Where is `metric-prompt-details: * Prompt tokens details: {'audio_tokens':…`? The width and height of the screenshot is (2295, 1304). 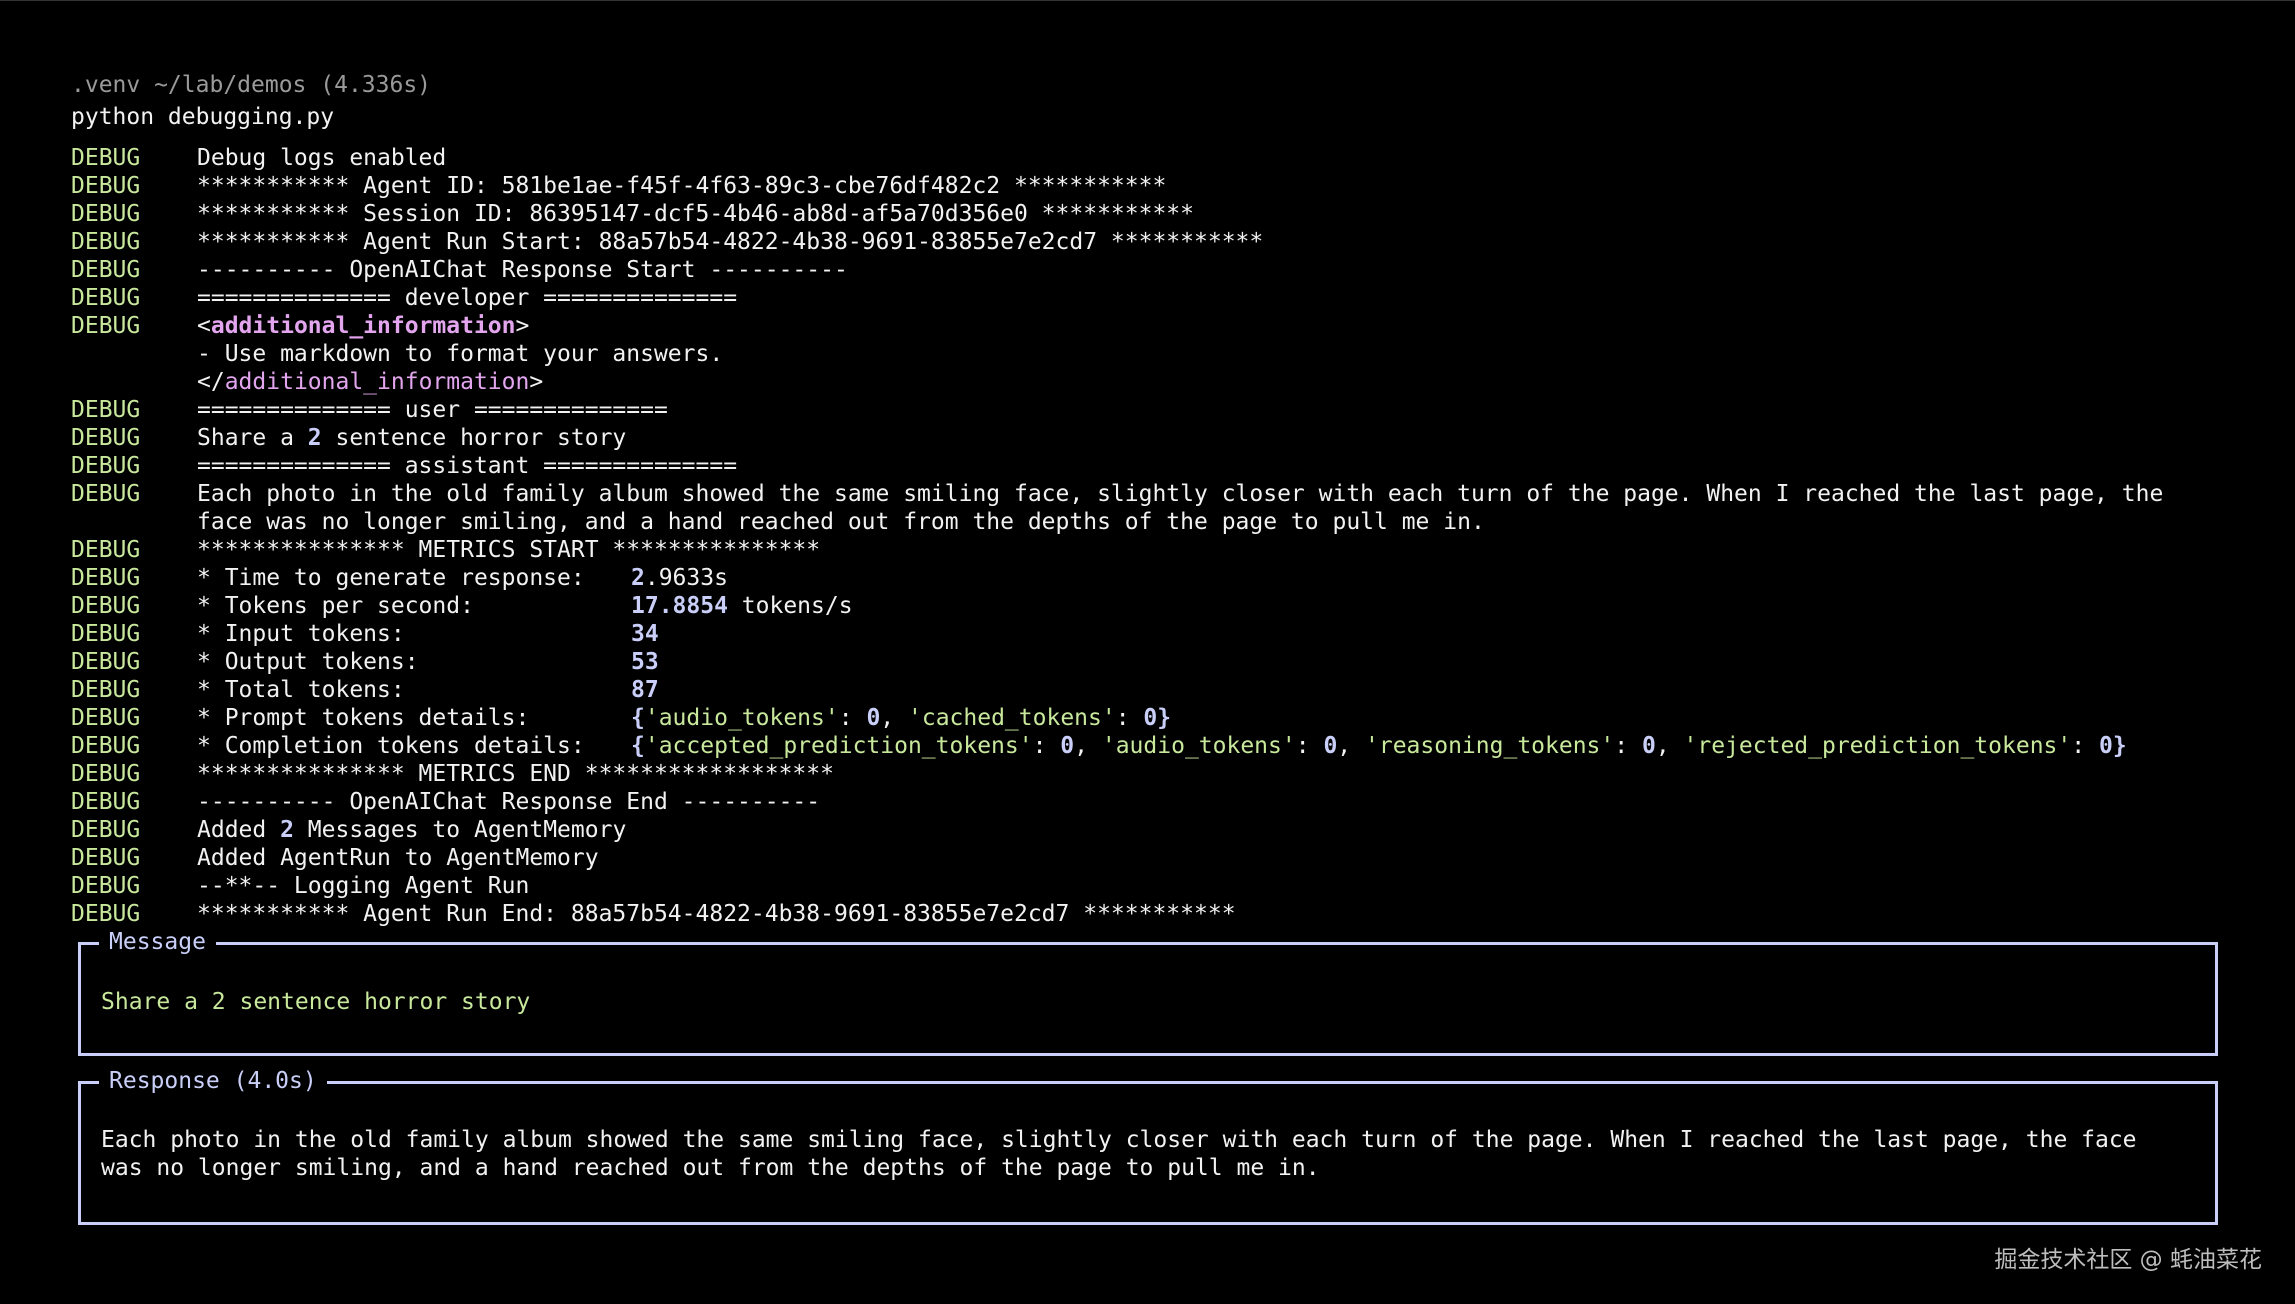 metric-prompt-details: * Prompt tokens details: {'audio_tokens':… is located at coordinates (684, 718).